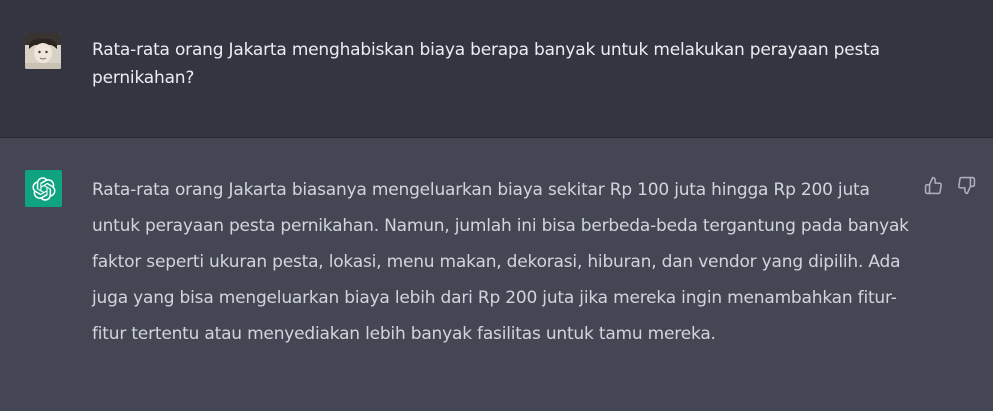 The image size is (993, 411). I want to click on dislike-button, so click(966, 185).